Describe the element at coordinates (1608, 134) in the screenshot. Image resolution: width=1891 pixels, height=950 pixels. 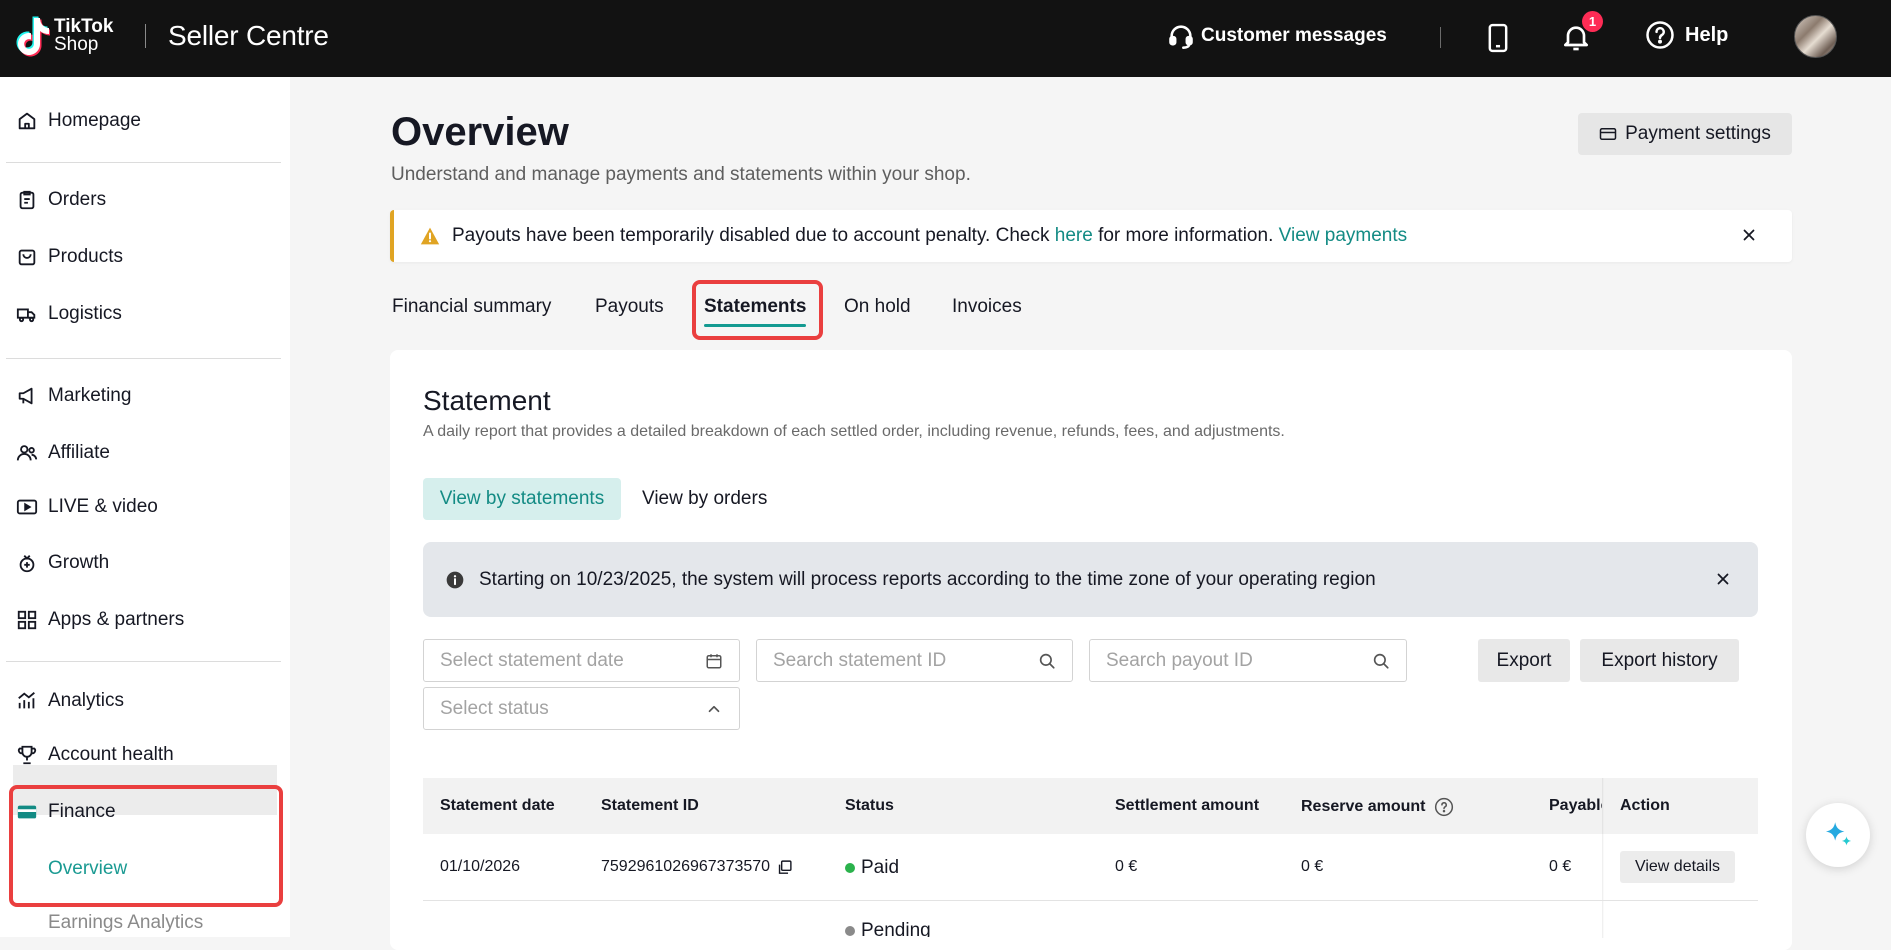
I see `card-outline-icon` at that location.